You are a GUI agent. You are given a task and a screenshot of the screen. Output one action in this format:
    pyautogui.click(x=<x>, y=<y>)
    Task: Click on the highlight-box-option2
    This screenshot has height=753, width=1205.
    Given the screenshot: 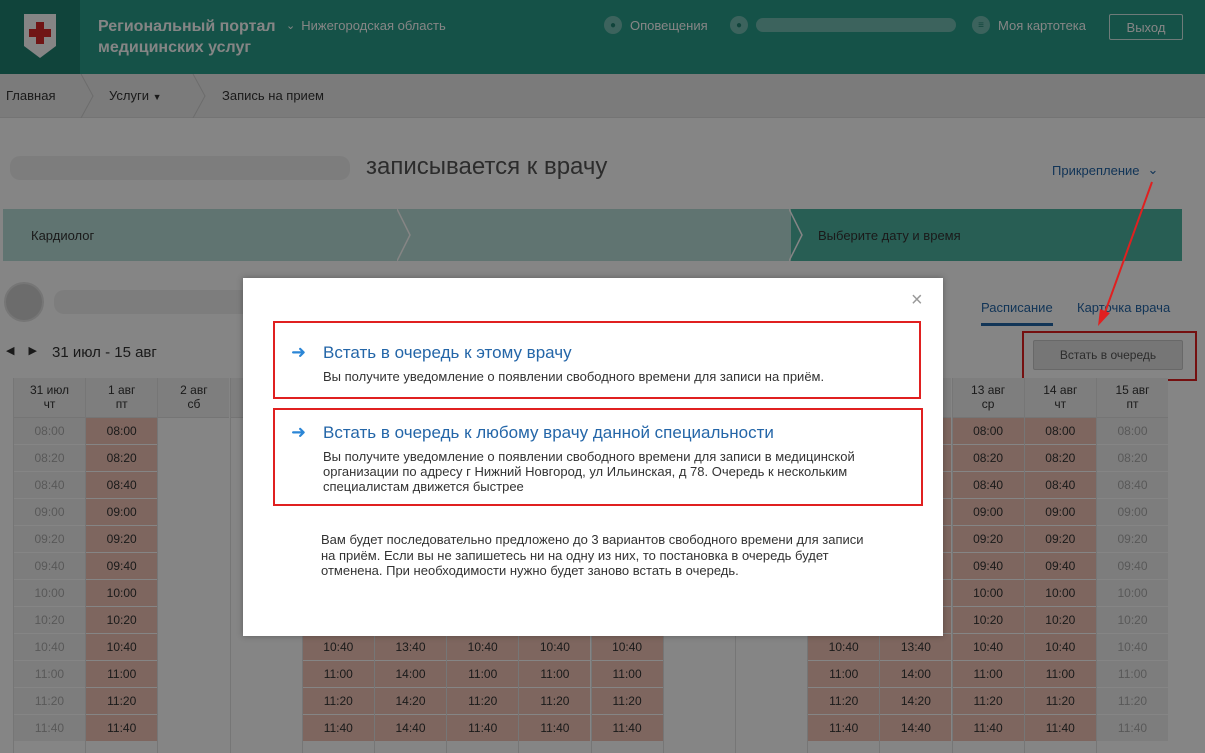 What is the action you would take?
    pyautogui.click(x=598, y=457)
    